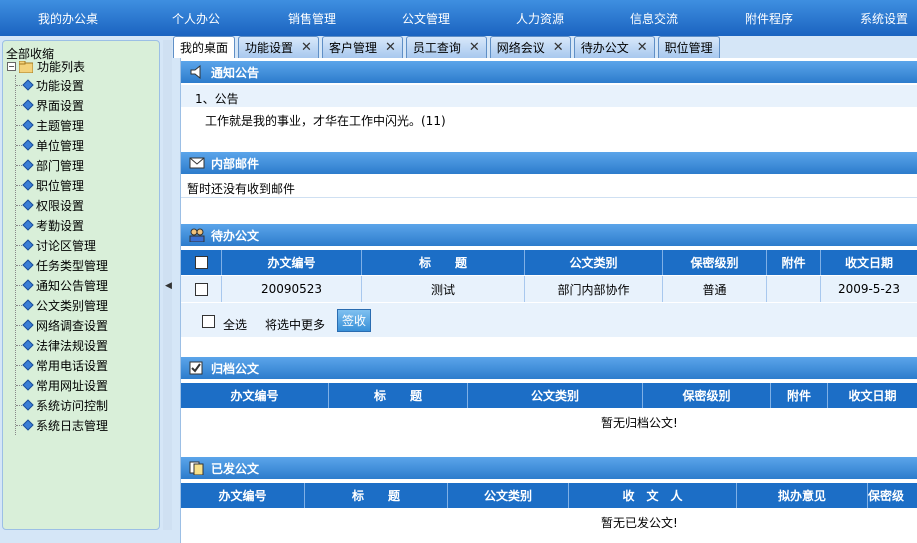 This screenshot has width=917, height=543. I want to click on tab-my-desktop: 我的桌面, so click(204, 47).